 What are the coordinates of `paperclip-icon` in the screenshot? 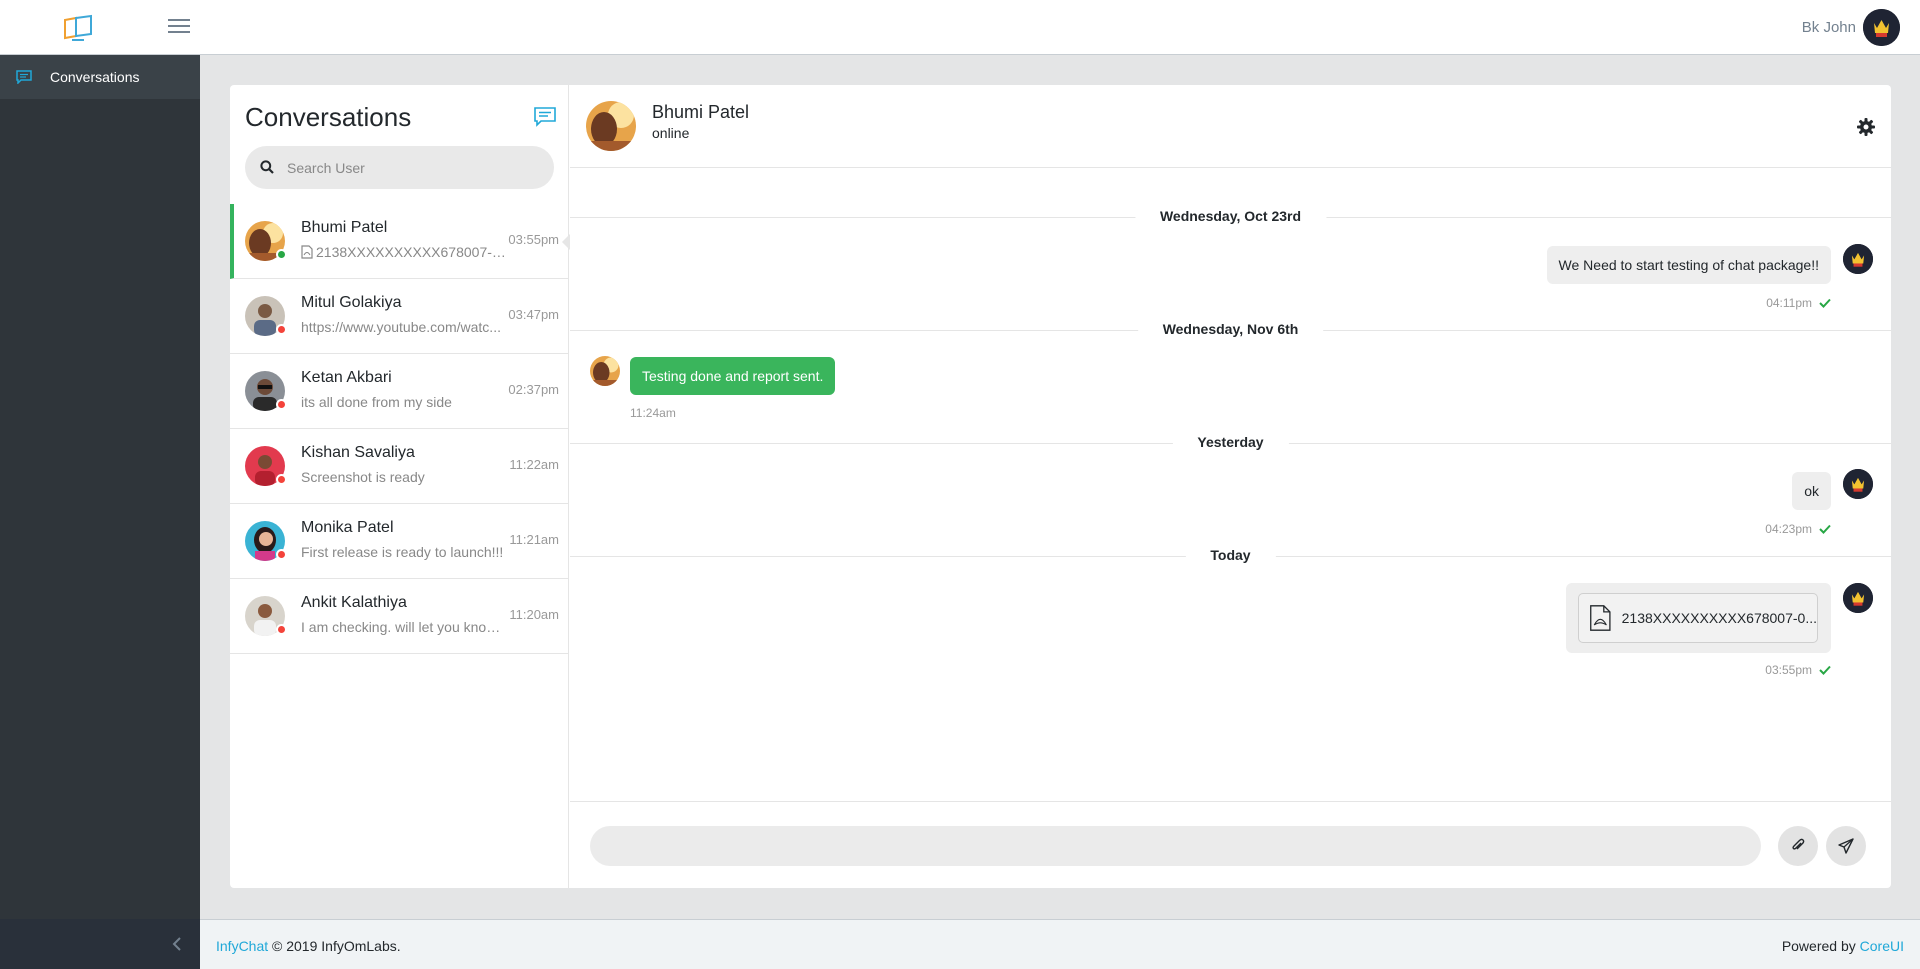 It's located at (1798, 844).